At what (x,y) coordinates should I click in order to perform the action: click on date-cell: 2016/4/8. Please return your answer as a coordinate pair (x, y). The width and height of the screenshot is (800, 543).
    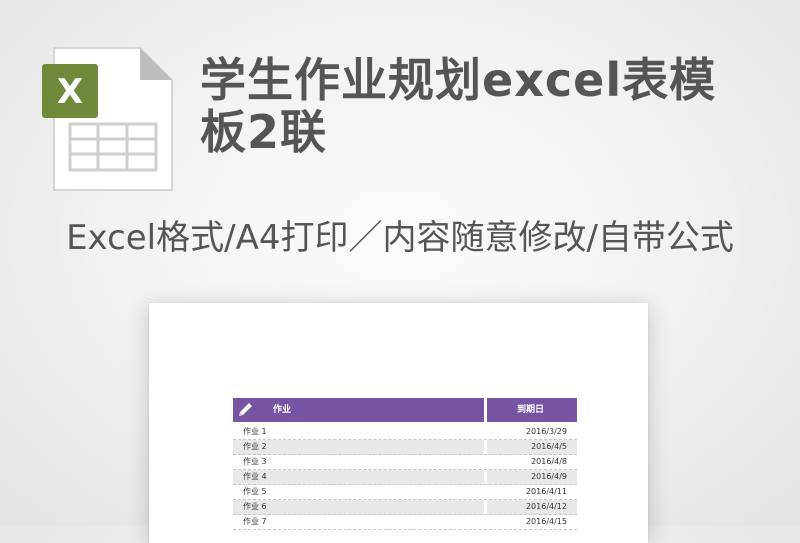
    Looking at the image, I should click on (549, 461).